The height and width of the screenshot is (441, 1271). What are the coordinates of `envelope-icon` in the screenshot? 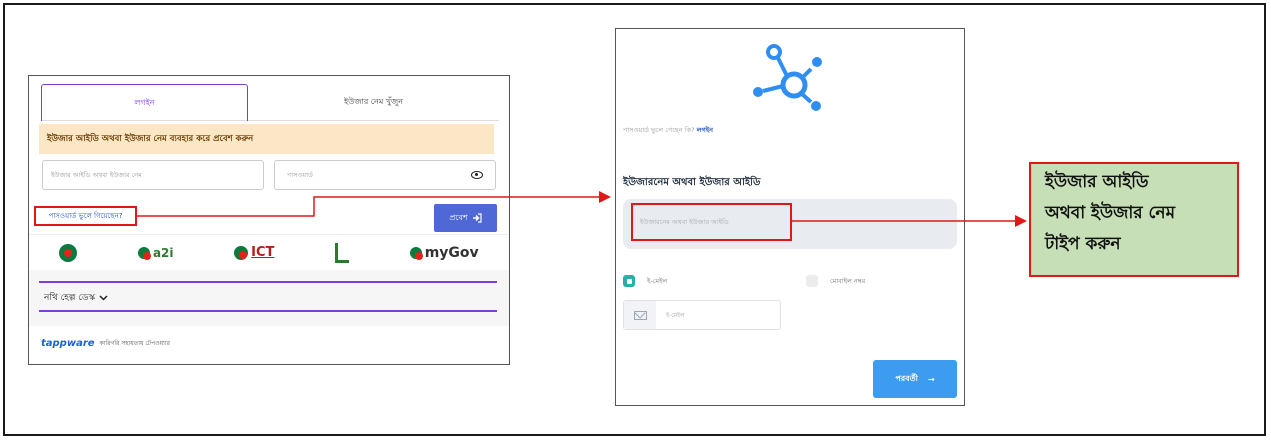 It's located at (640, 315).